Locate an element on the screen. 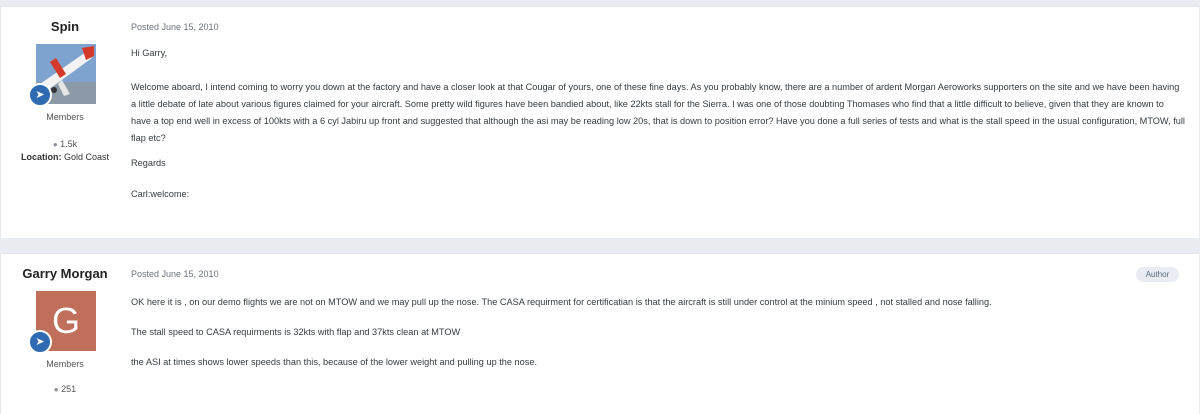 This screenshot has width=1200, height=414. post-count-value: 251 is located at coordinates (69, 389).